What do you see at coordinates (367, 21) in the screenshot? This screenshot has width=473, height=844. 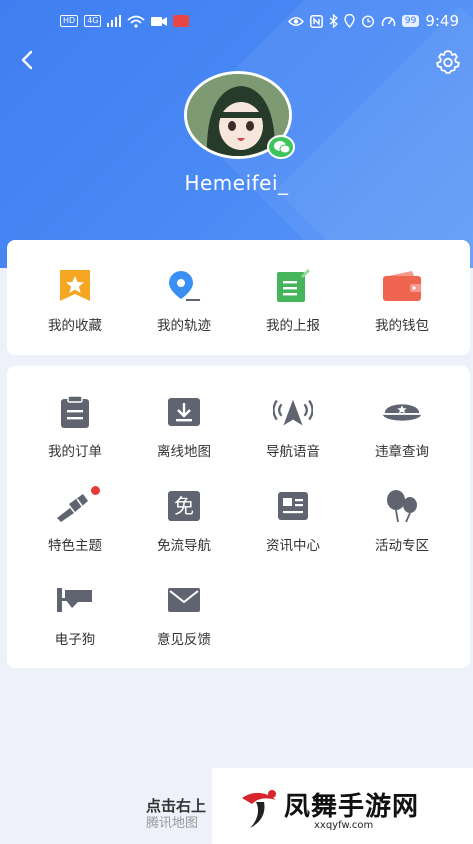 I see `alarm-icon` at bounding box center [367, 21].